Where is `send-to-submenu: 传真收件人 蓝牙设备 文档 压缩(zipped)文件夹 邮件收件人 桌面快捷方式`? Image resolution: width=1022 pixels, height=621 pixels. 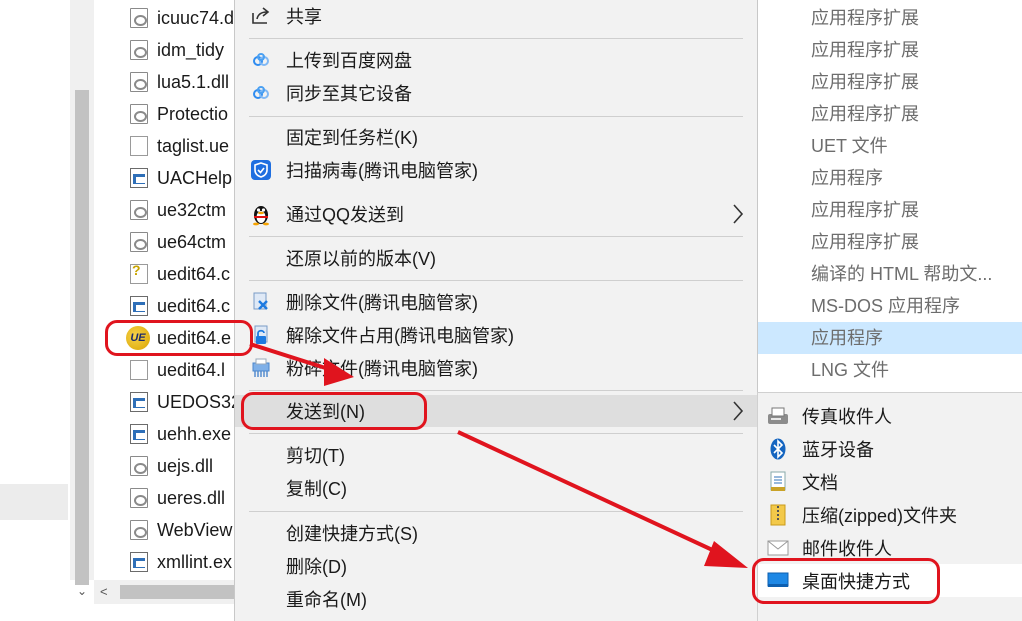 send-to-submenu: 传真收件人 蓝牙设备 文档 压缩(zipped)文件夹 邮件收件人 桌面快捷方式 is located at coordinates (889, 506).